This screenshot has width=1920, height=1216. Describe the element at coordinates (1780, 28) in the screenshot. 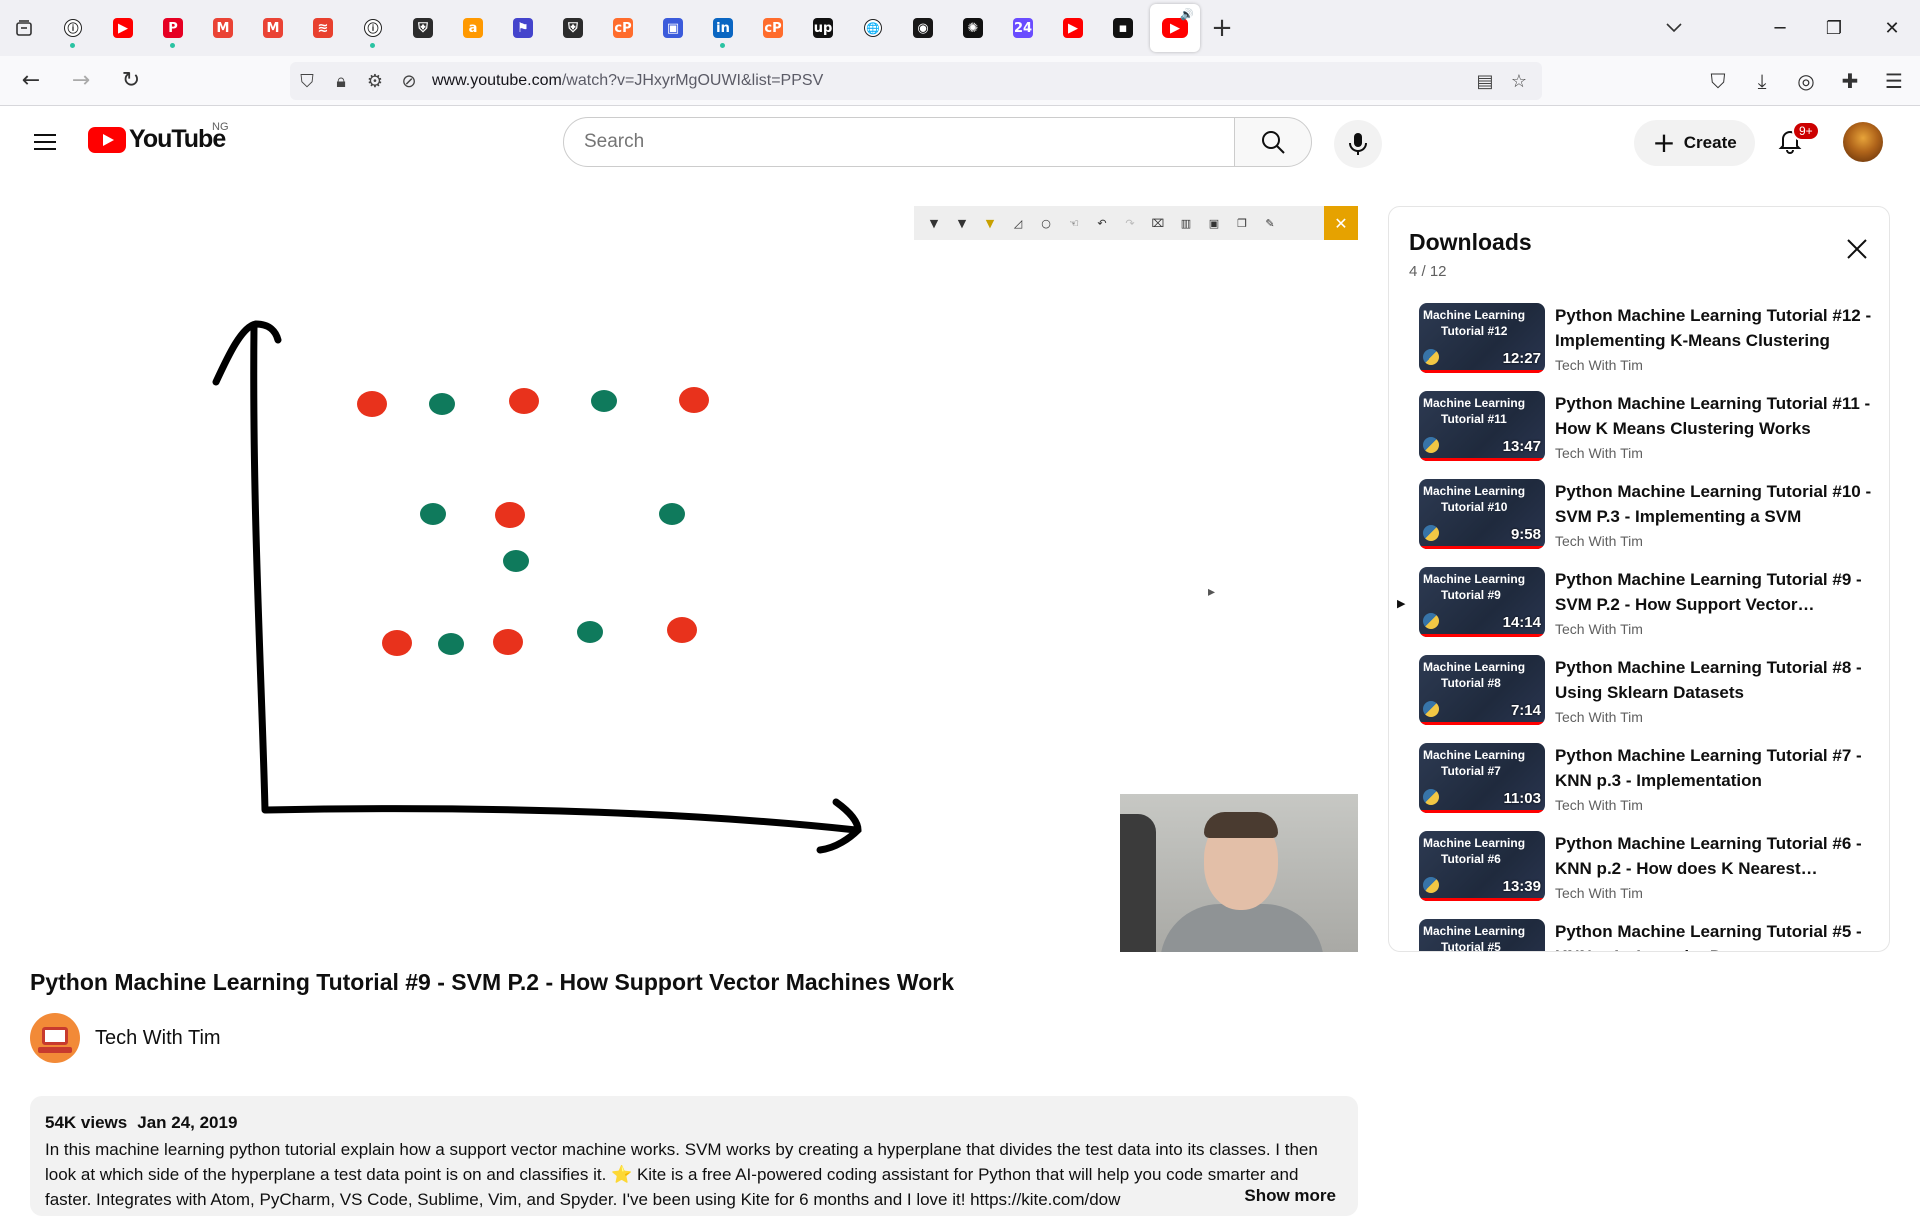

I see `minimize-button: ─` at that location.